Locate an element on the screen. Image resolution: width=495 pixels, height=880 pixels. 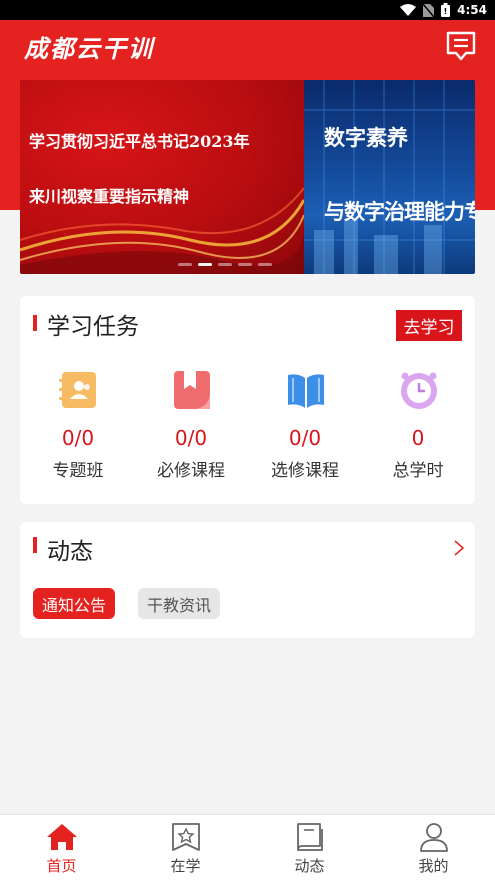
banner-digital-decoration is located at coordinates (389, 177).